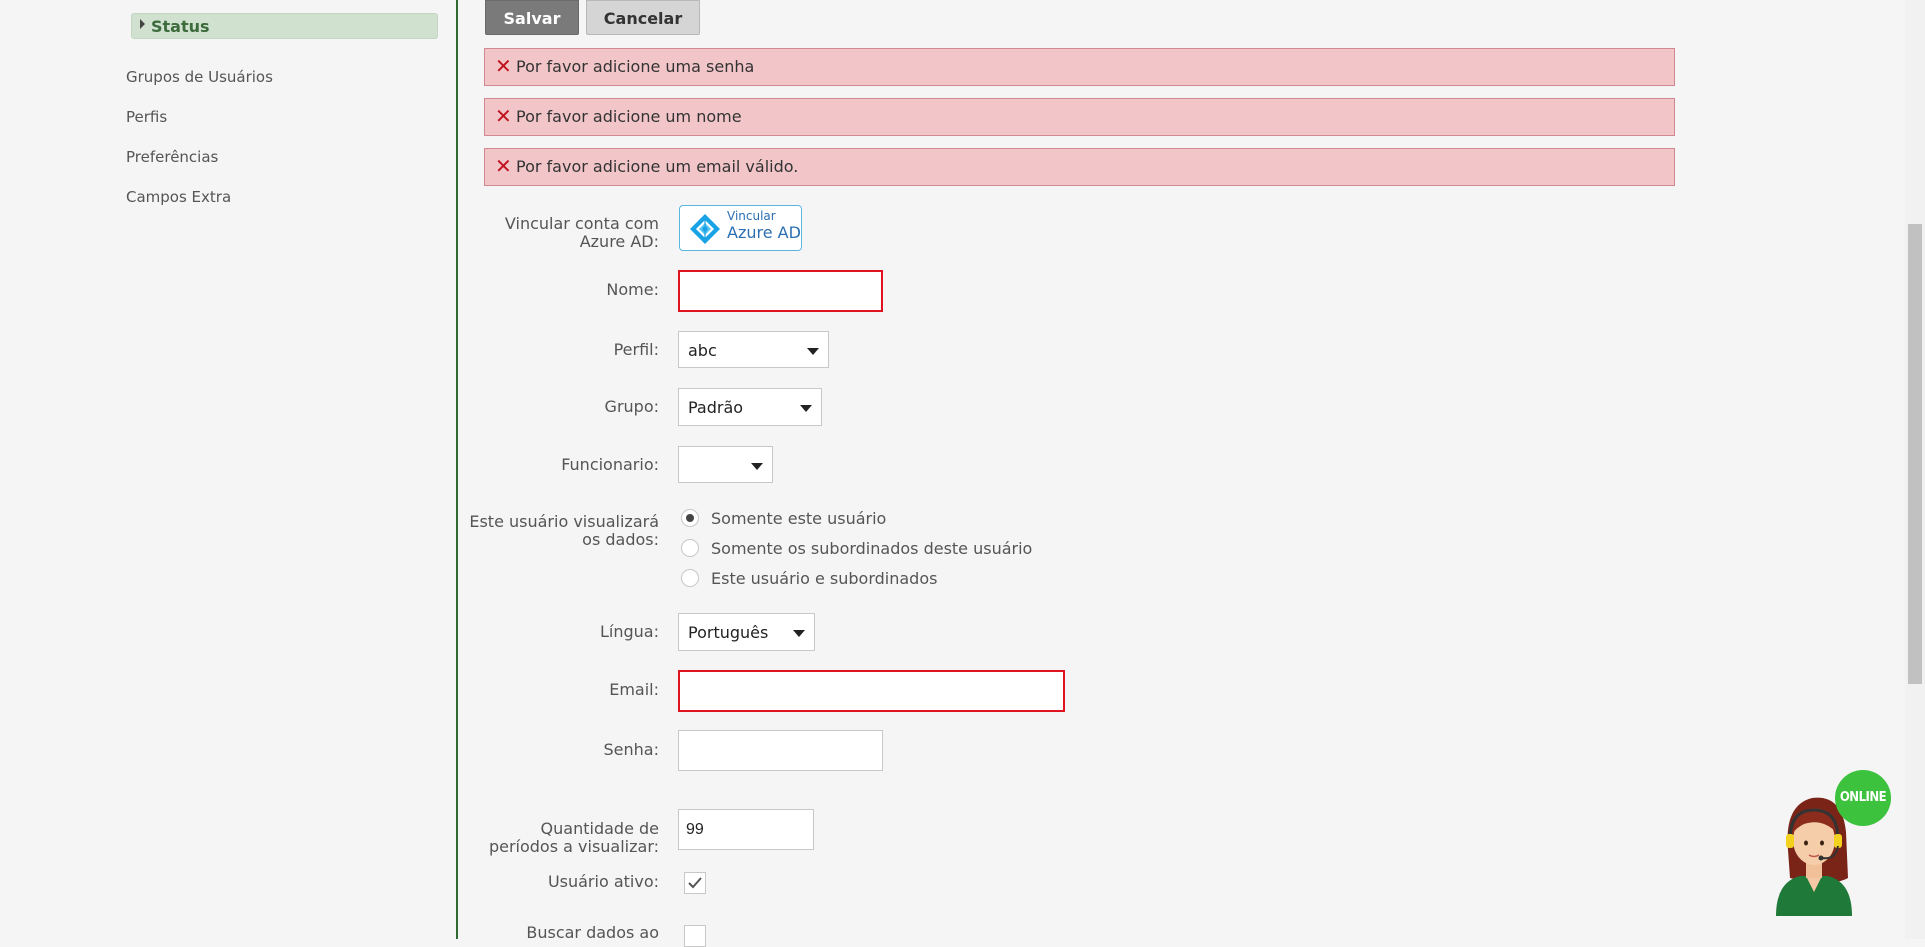 The height and width of the screenshot is (947, 1925). Describe the element at coordinates (146, 117) in the screenshot. I see `sidebar-item-perfis: Perfis` at that location.